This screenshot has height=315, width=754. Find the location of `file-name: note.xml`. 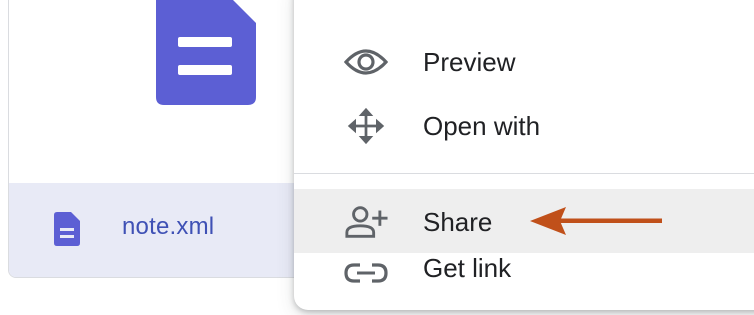

file-name: note.xml is located at coordinates (168, 227).